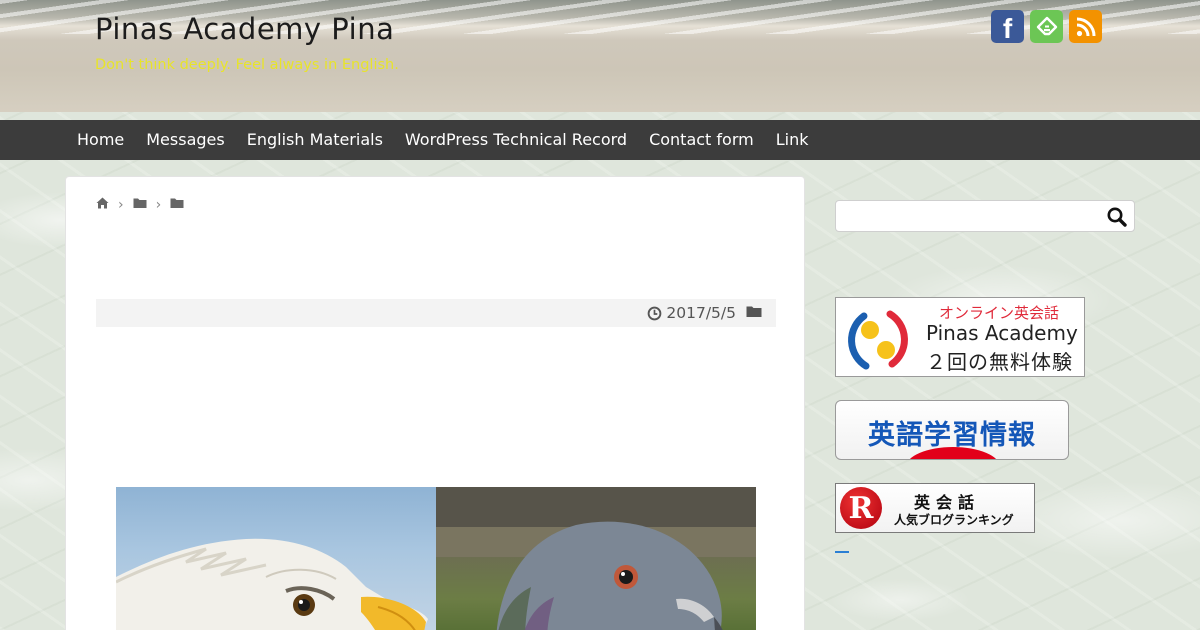  What do you see at coordinates (861, 508) in the screenshot?
I see `ranking-logo-icon: R` at bounding box center [861, 508].